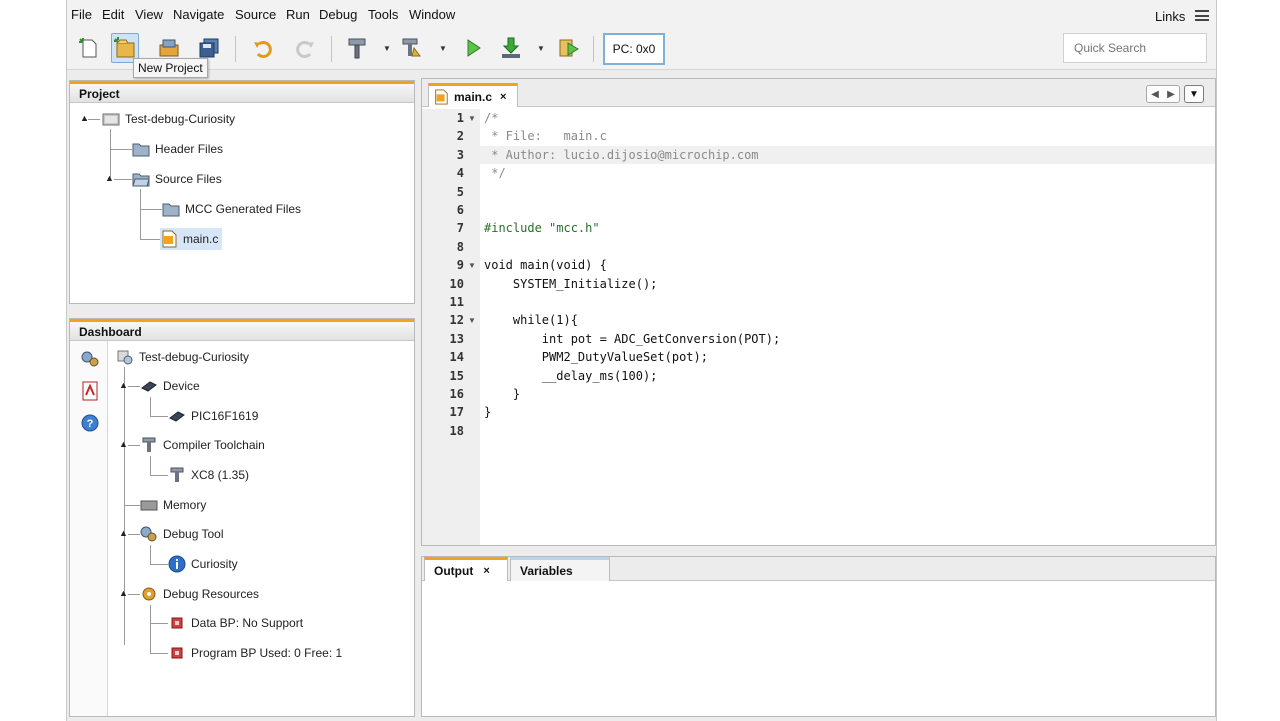 The image size is (1280, 721). I want to click on undo-icon, so click(263, 49).